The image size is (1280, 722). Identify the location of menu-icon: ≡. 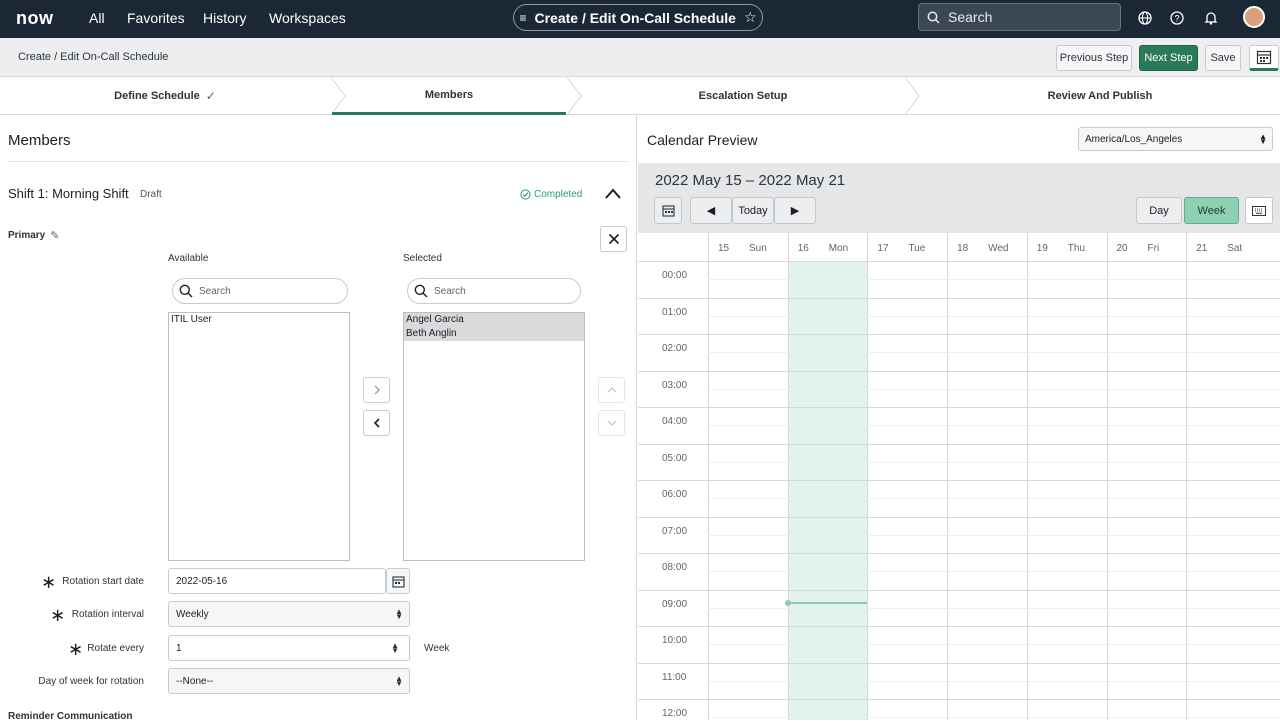
(523, 17).